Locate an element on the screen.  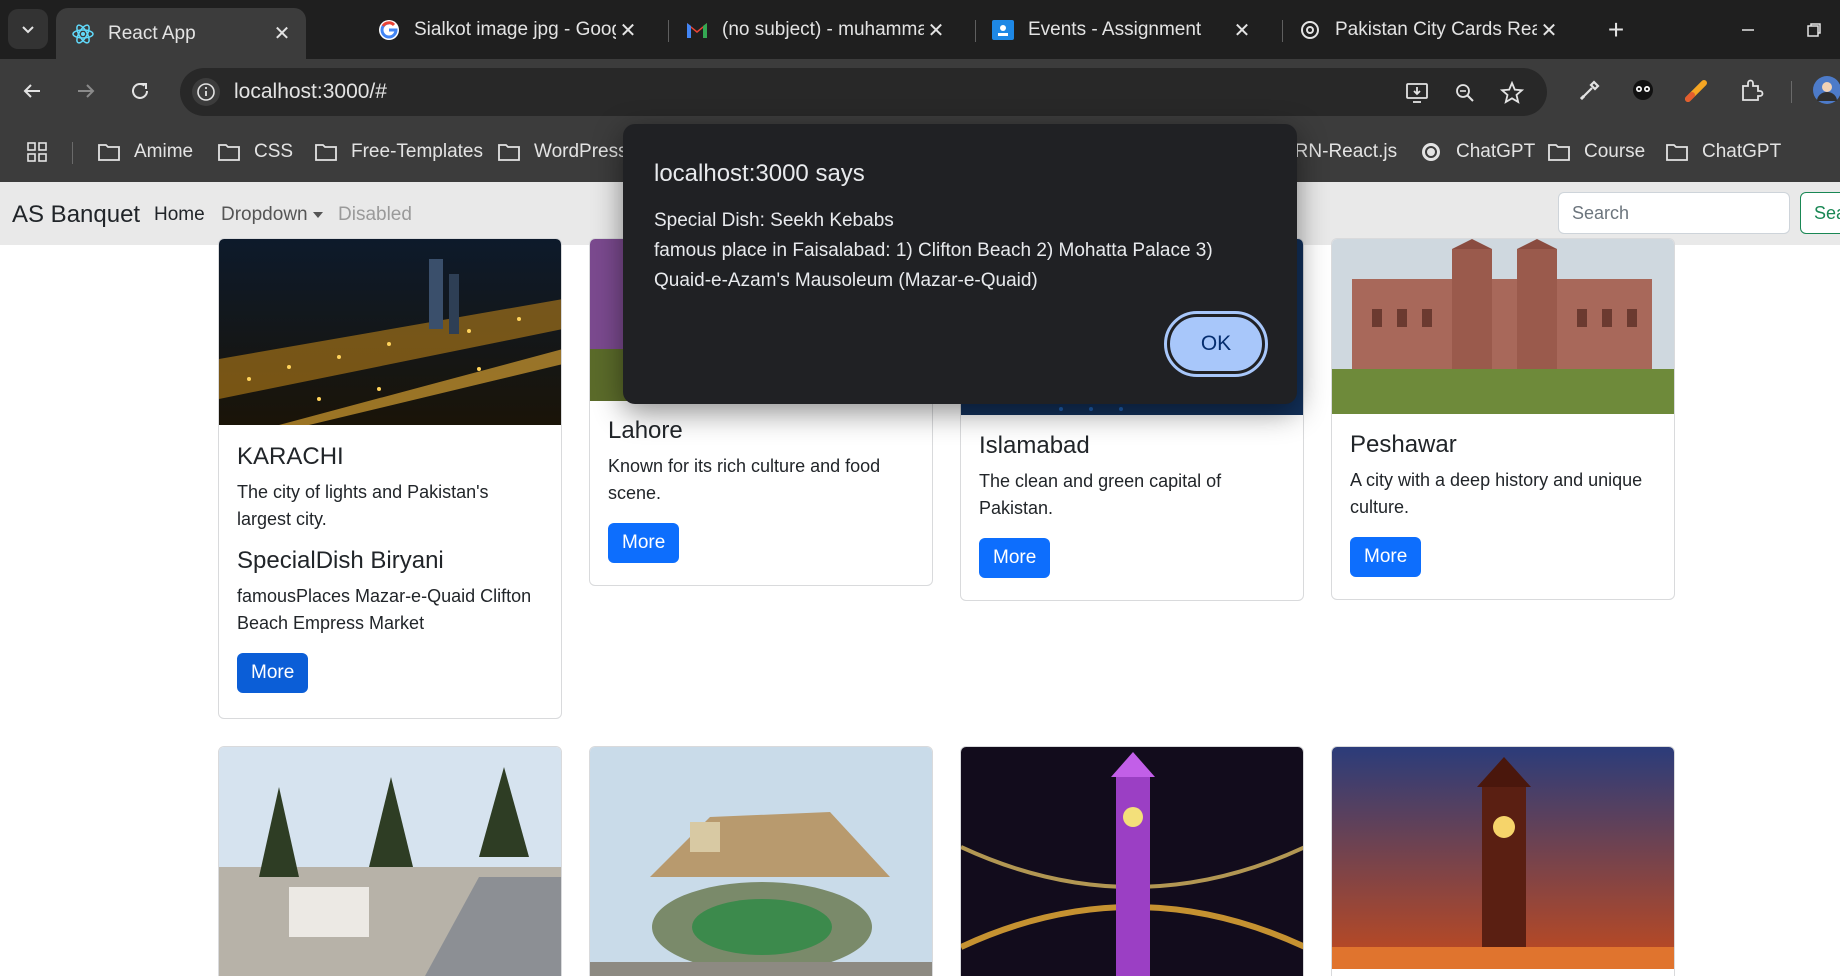
city-card-faisalabad is located at coordinates (1132, 861).